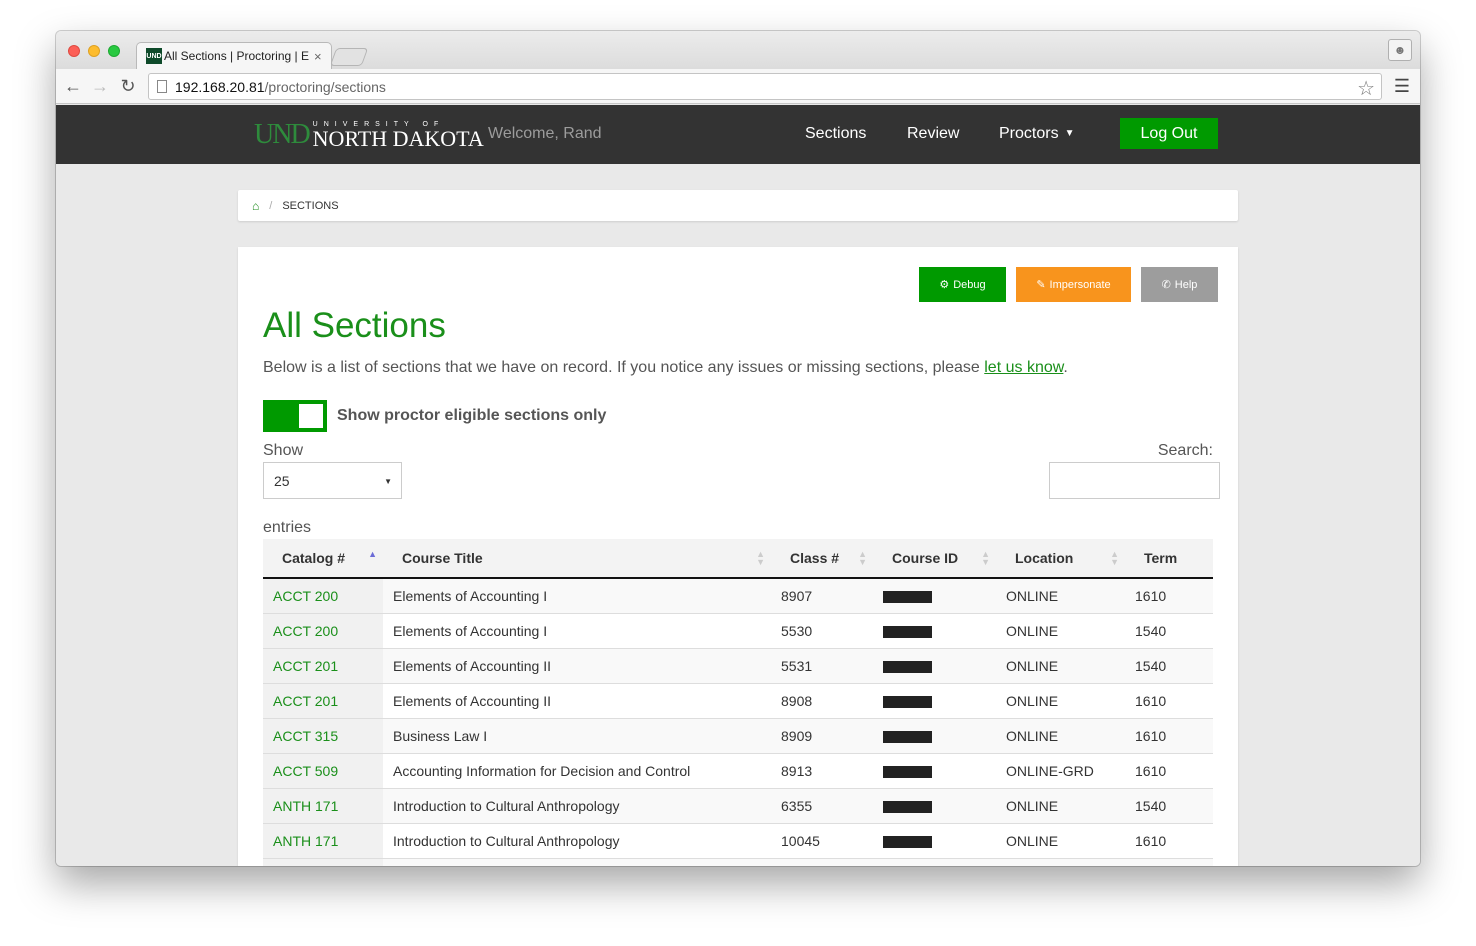 Image resolution: width=1476 pixels, height=946 pixels. What do you see at coordinates (94, 51) in the screenshot?
I see `minimize-window-button` at bounding box center [94, 51].